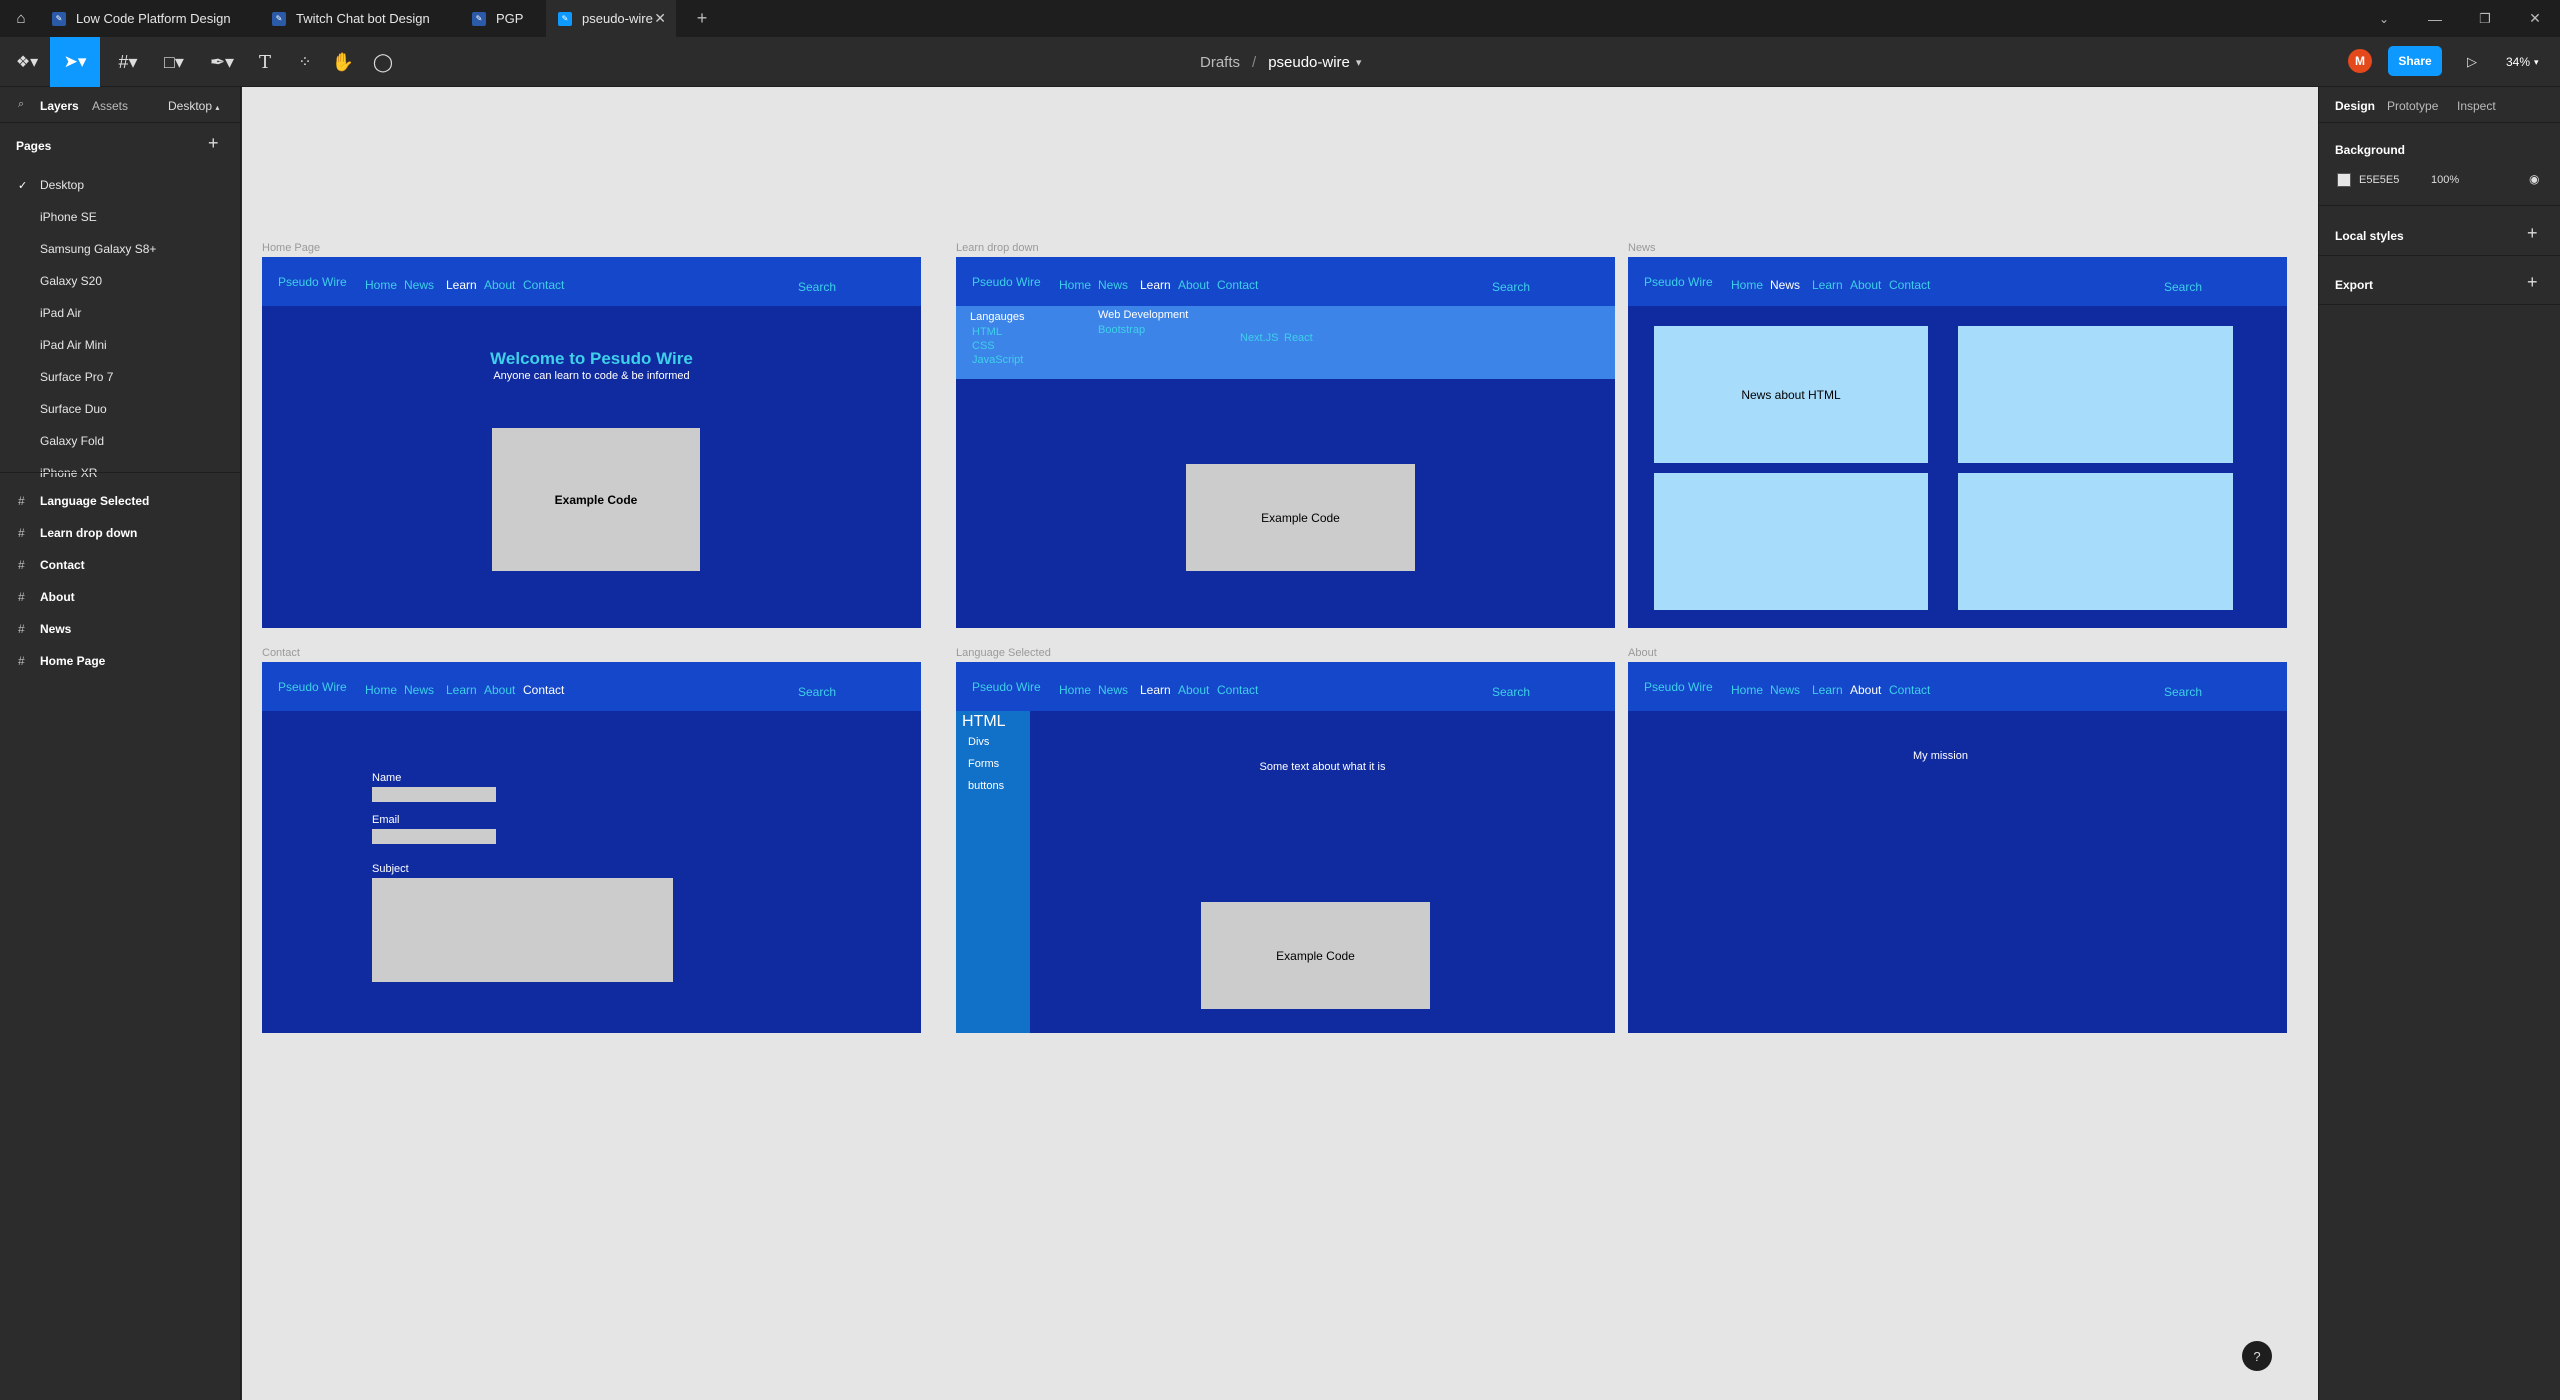  I want to click on shape-tool-icon: □▾, so click(174, 62).